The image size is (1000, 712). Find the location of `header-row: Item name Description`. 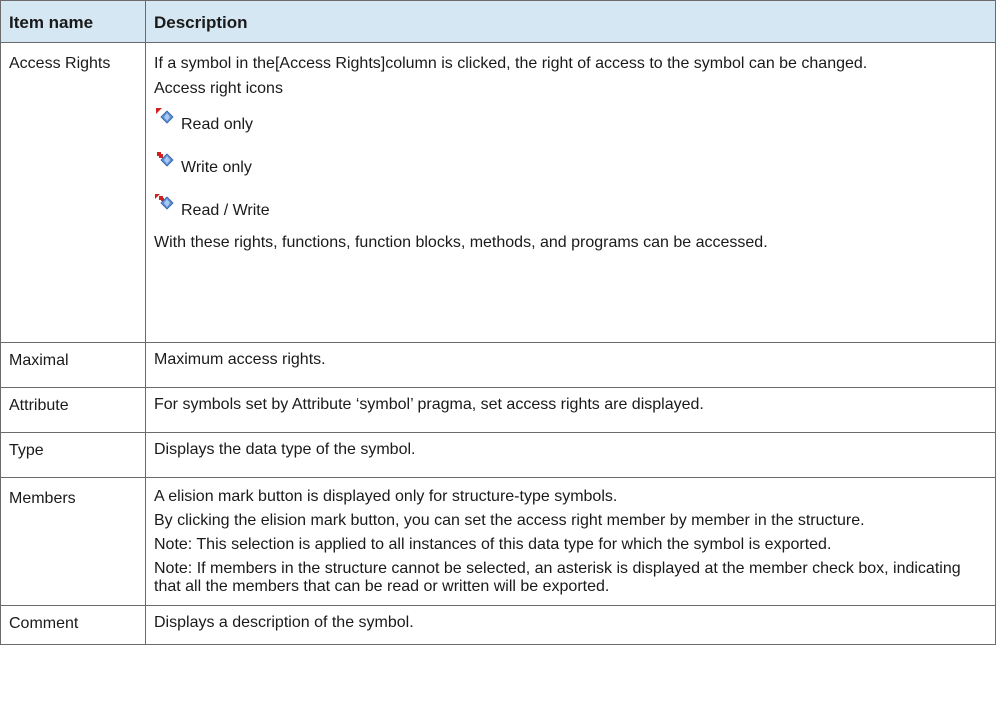

header-row: Item name Description is located at coordinates (498, 21).